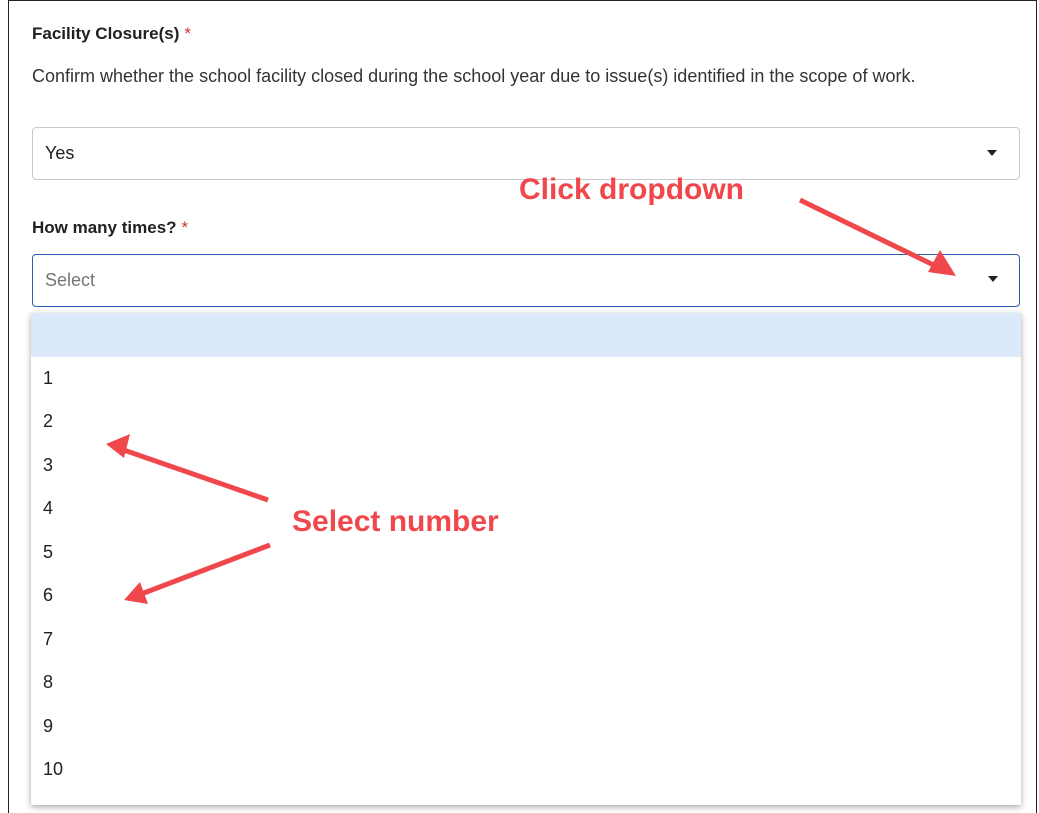 The width and height of the screenshot is (1039, 813). What do you see at coordinates (118, 446) in the screenshot?
I see `arrowhead-icon` at bounding box center [118, 446].